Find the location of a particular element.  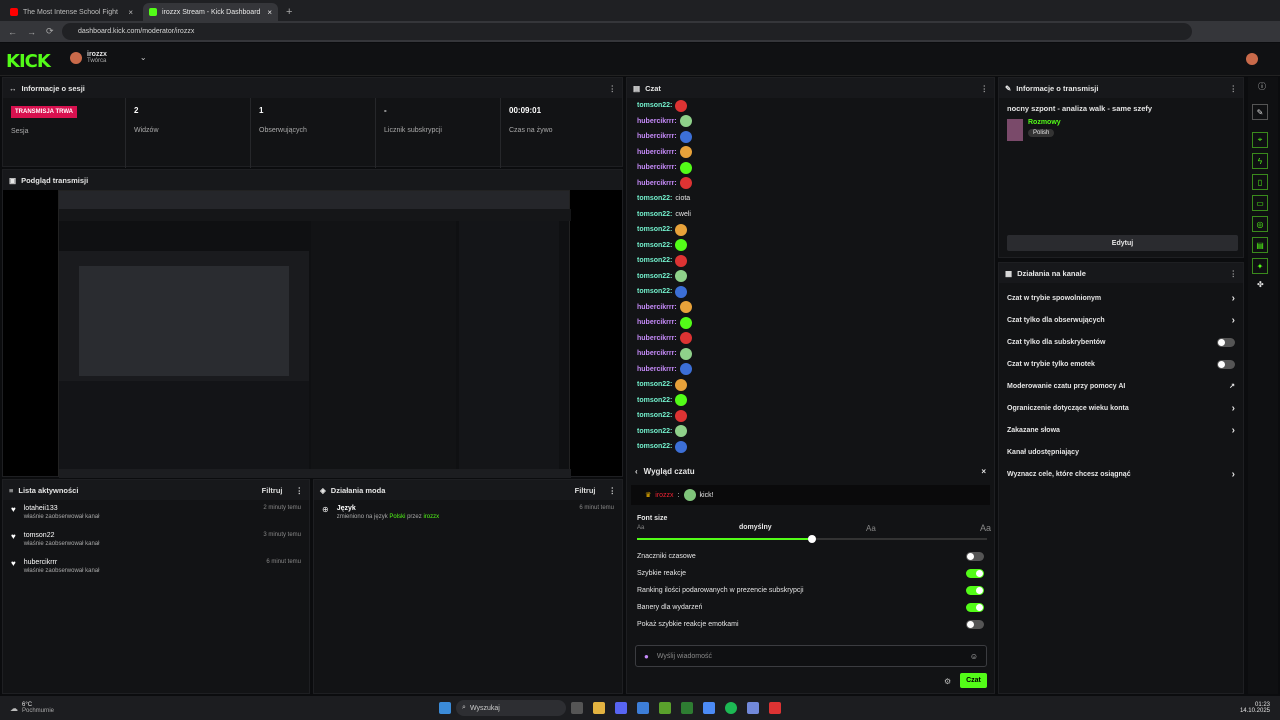

weather-widget: ☁ 6°C Pochmurnie is located at coordinates (32, 708).